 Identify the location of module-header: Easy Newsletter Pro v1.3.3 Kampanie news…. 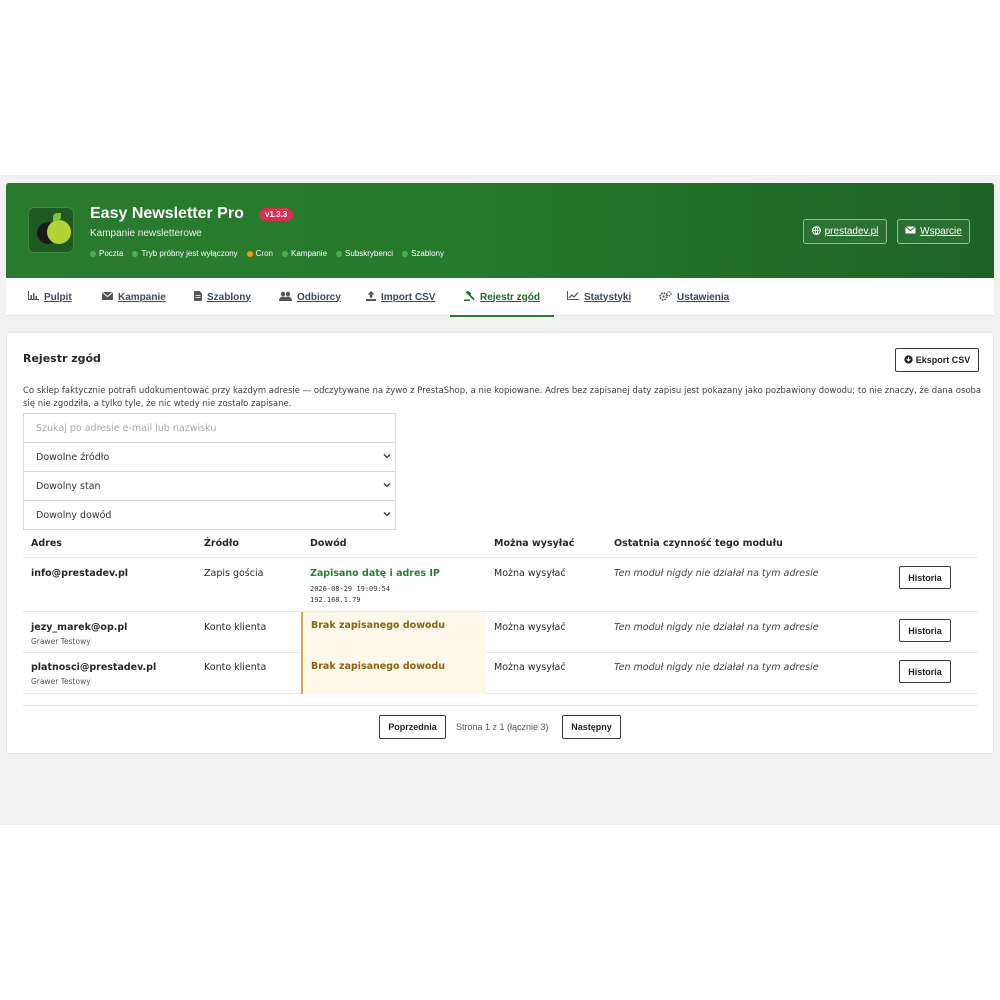
(500, 230).